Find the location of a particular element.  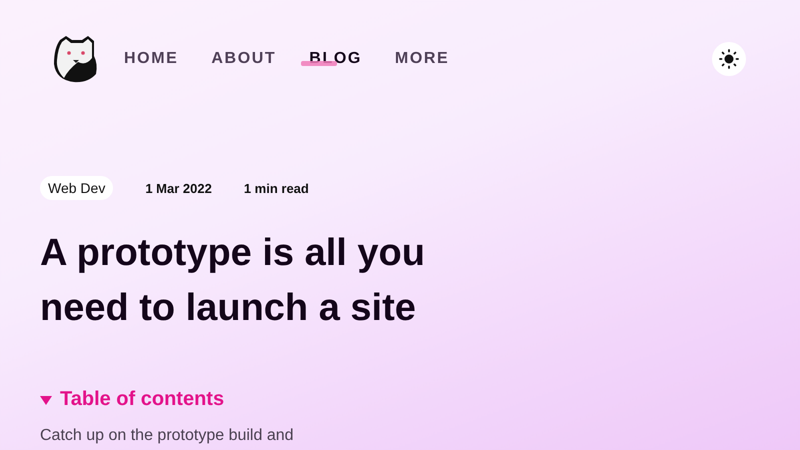

theme-toggle-button is located at coordinates (729, 59).